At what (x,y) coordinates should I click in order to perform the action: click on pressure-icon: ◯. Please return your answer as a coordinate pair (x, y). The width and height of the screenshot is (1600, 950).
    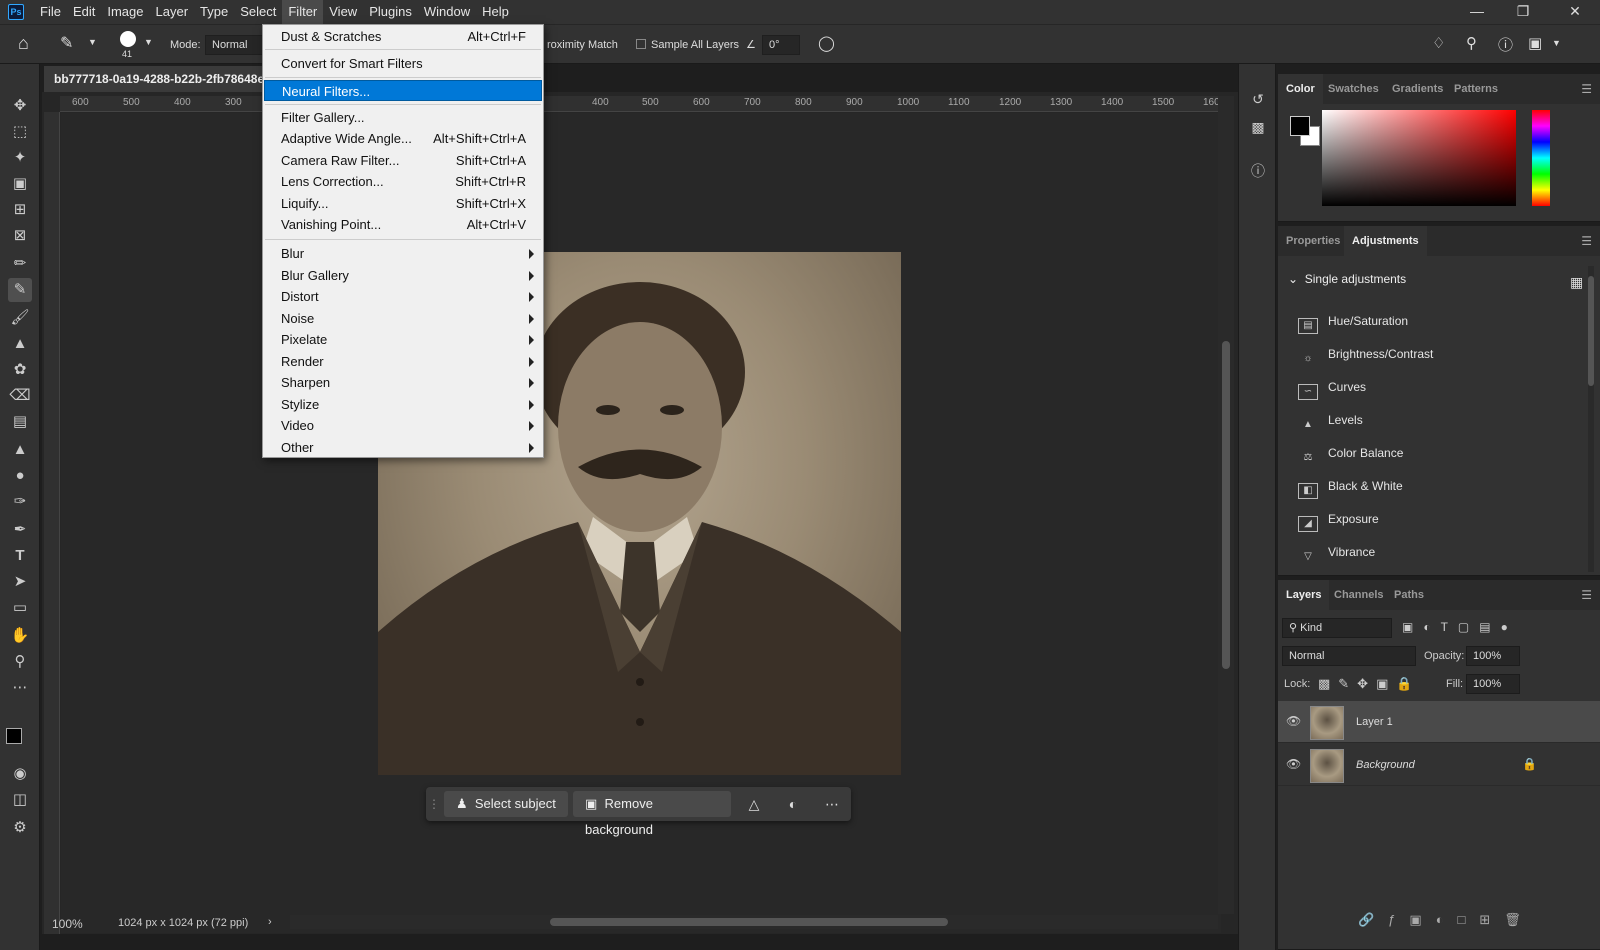
    Looking at the image, I should click on (826, 43).